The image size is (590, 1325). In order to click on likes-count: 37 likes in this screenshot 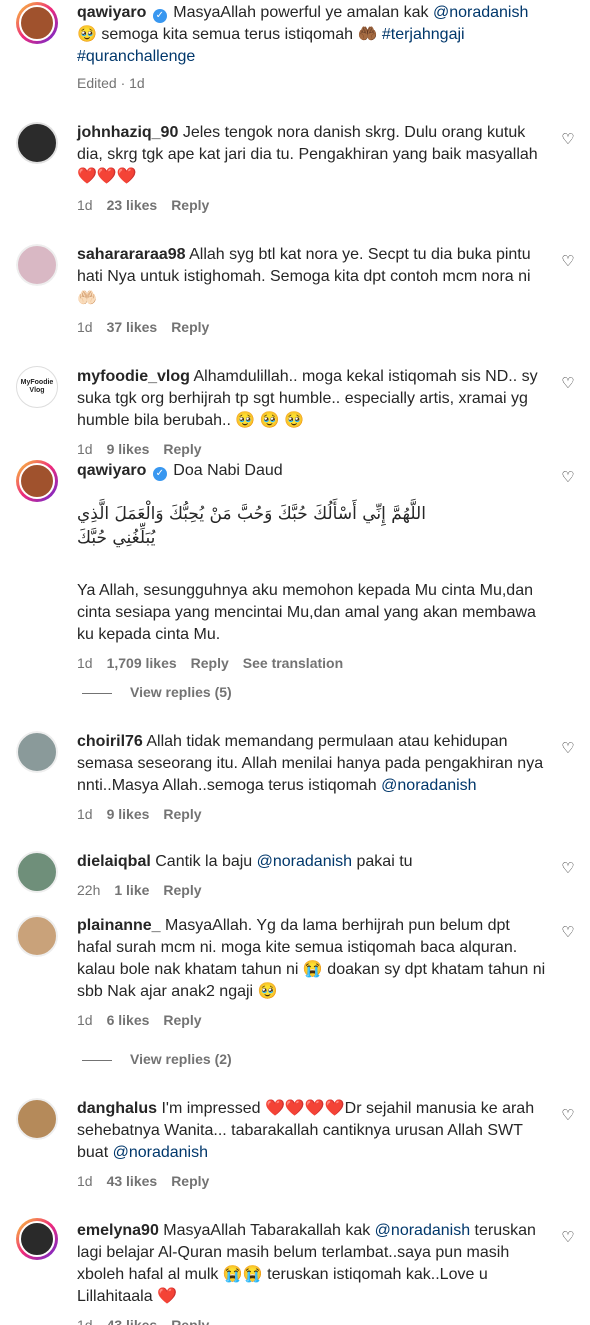, I will do `click(132, 327)`.